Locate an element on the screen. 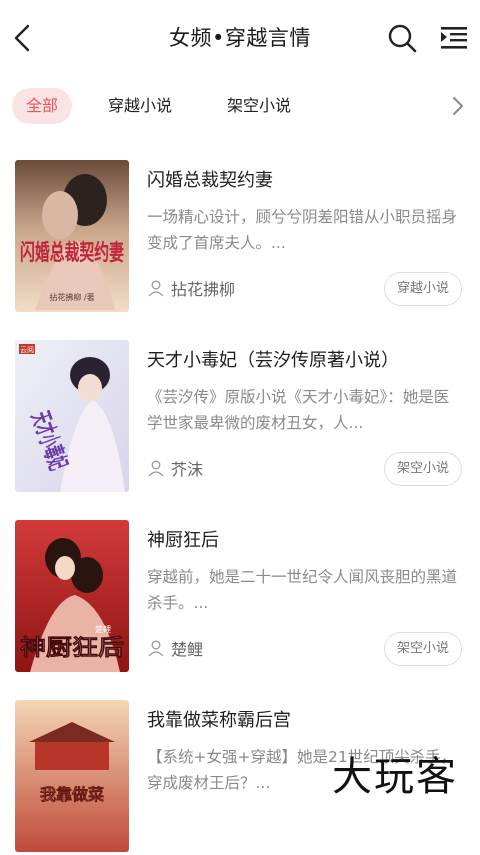 The image size is (480, 855). cover-badge: 云阅 is located at coordinates (27, 350).